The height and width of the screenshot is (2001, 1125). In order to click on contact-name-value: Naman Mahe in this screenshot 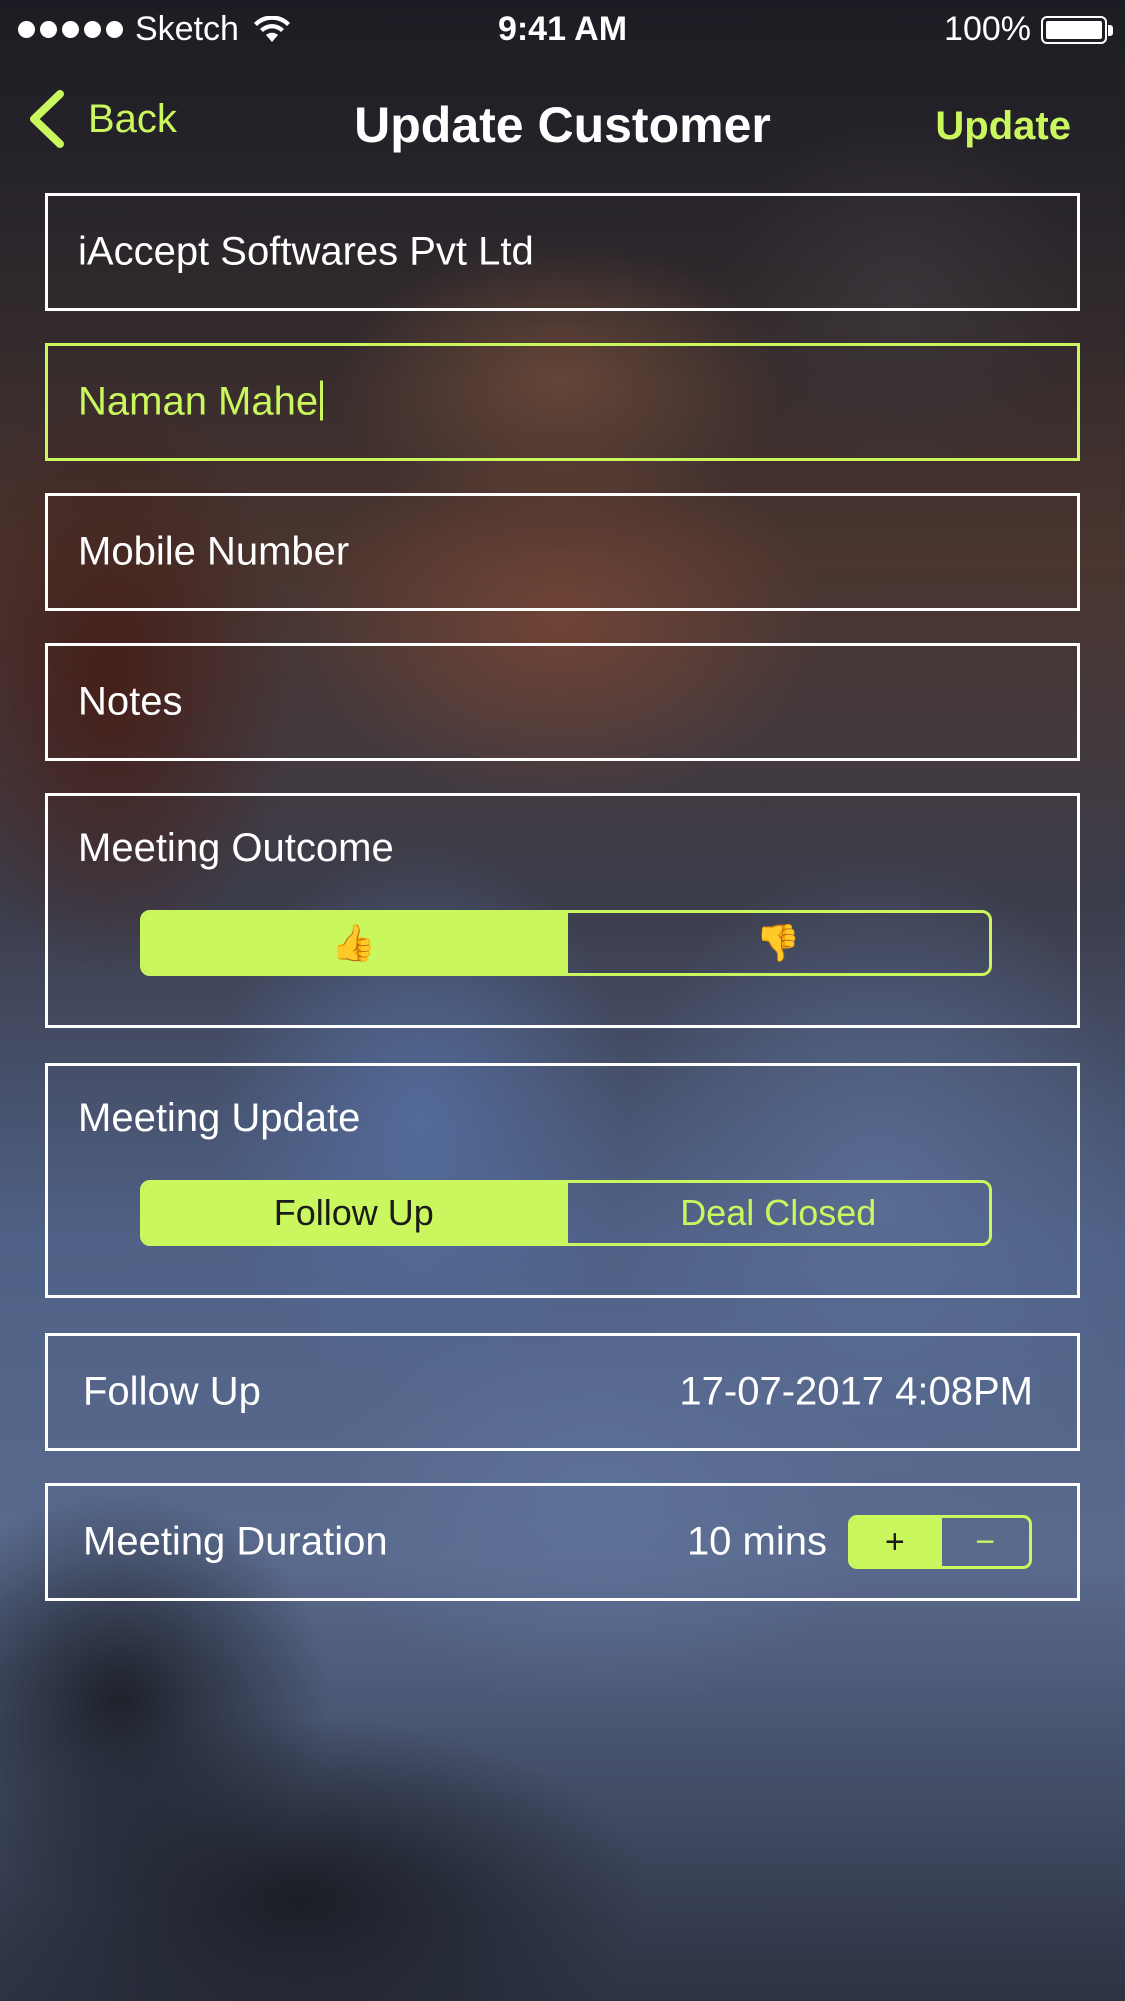, I will do `click(198, 401)`.